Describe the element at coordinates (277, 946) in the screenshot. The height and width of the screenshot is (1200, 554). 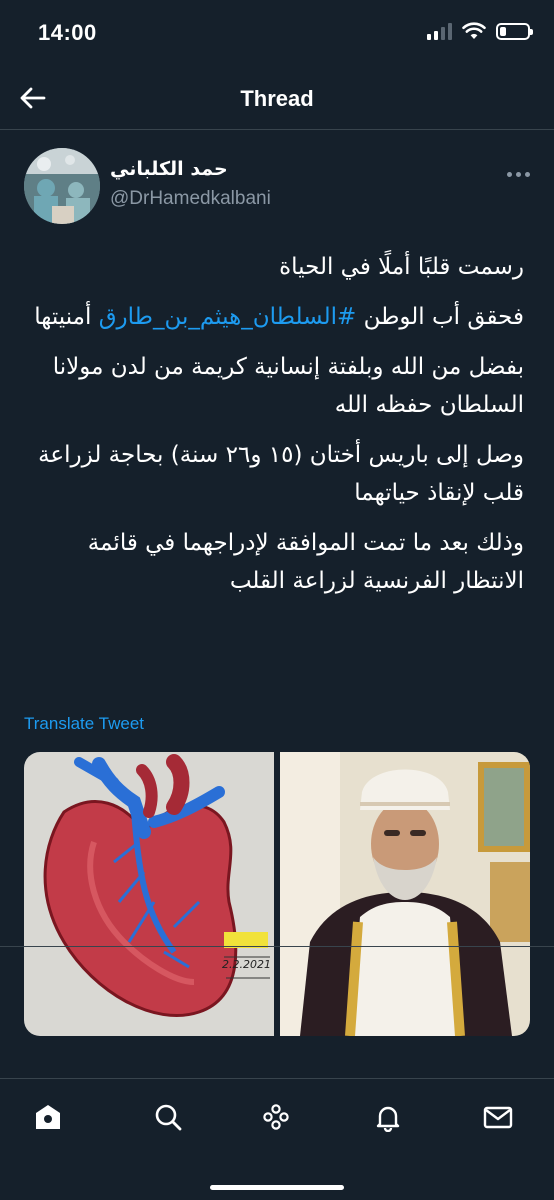
I see `divider` at that location.